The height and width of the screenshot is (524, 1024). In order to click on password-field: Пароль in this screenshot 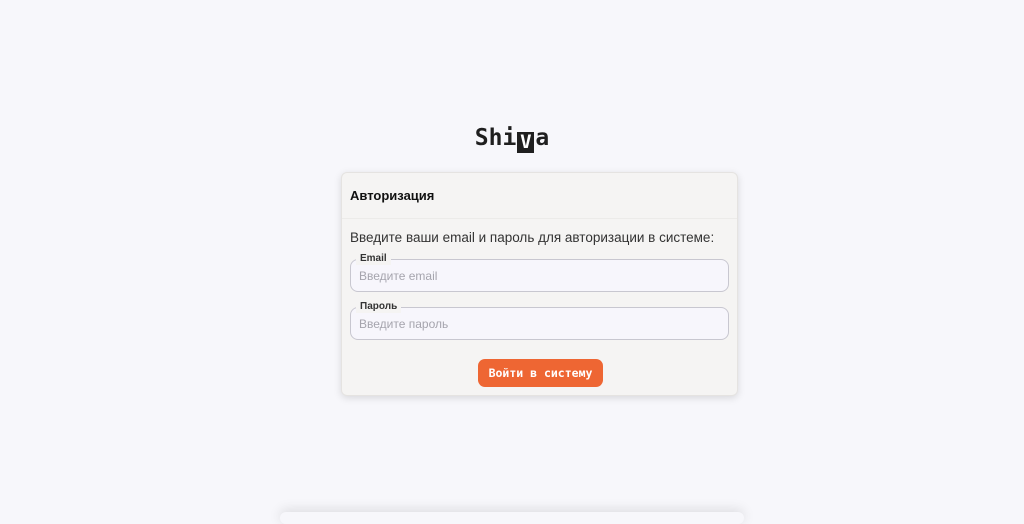, I will do `click(539, 320)`.